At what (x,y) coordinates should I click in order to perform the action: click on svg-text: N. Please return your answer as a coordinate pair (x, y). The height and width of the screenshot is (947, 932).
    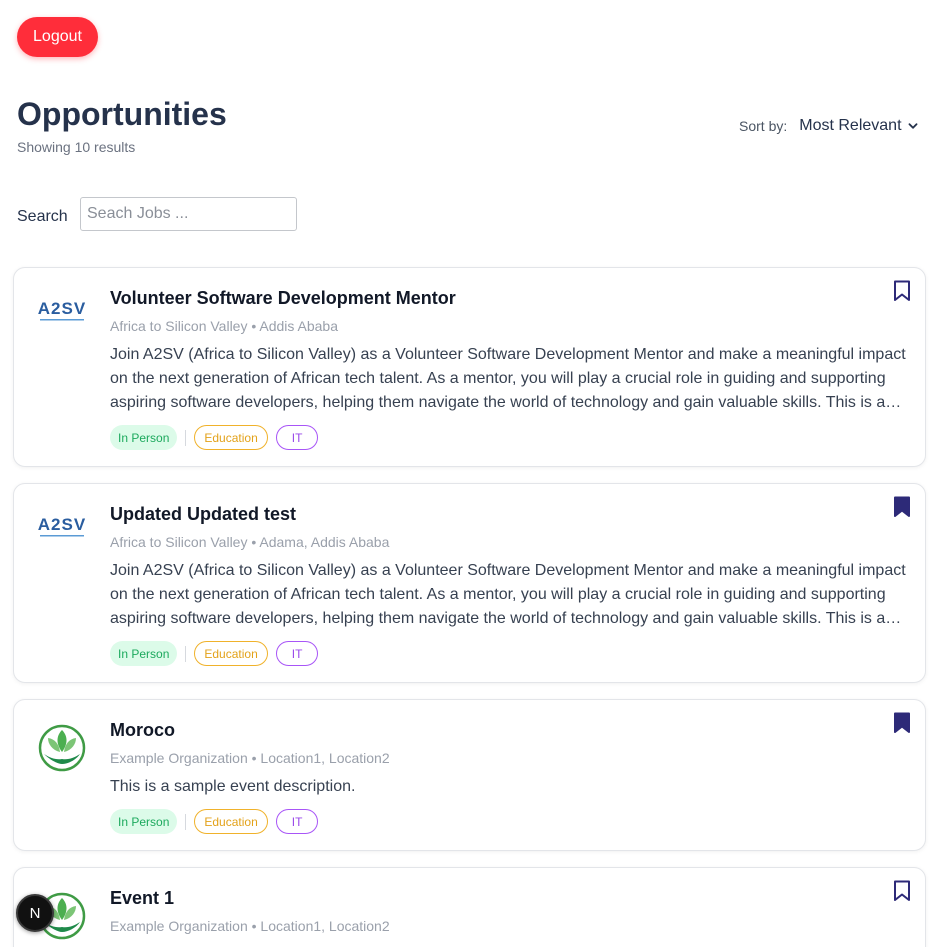
    Looking at the image, I should click on (35, 913).